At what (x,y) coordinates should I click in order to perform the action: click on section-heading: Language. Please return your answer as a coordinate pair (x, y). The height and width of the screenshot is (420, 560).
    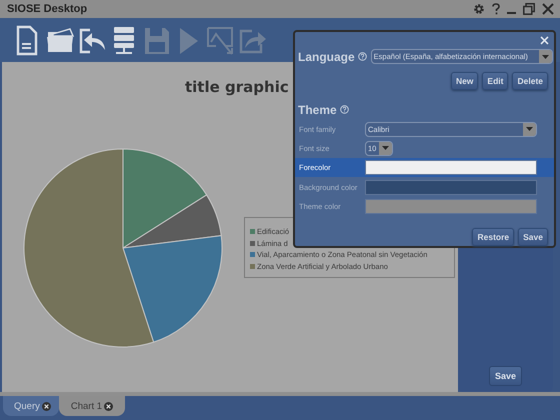
    Looking at the image, I should click on (326, 57).